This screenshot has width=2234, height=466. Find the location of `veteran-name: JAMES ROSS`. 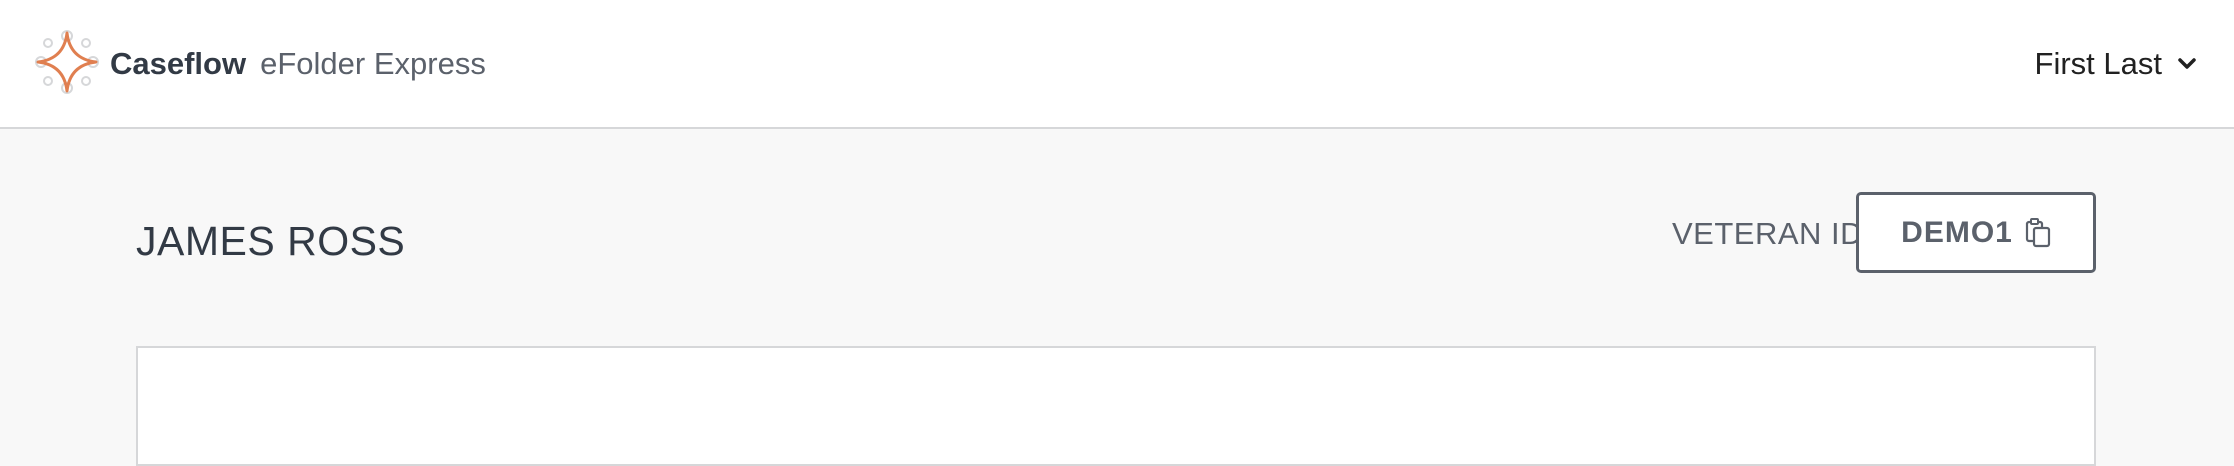

veteran-name: JAMES ROSS is located at coordinates (271, 241).